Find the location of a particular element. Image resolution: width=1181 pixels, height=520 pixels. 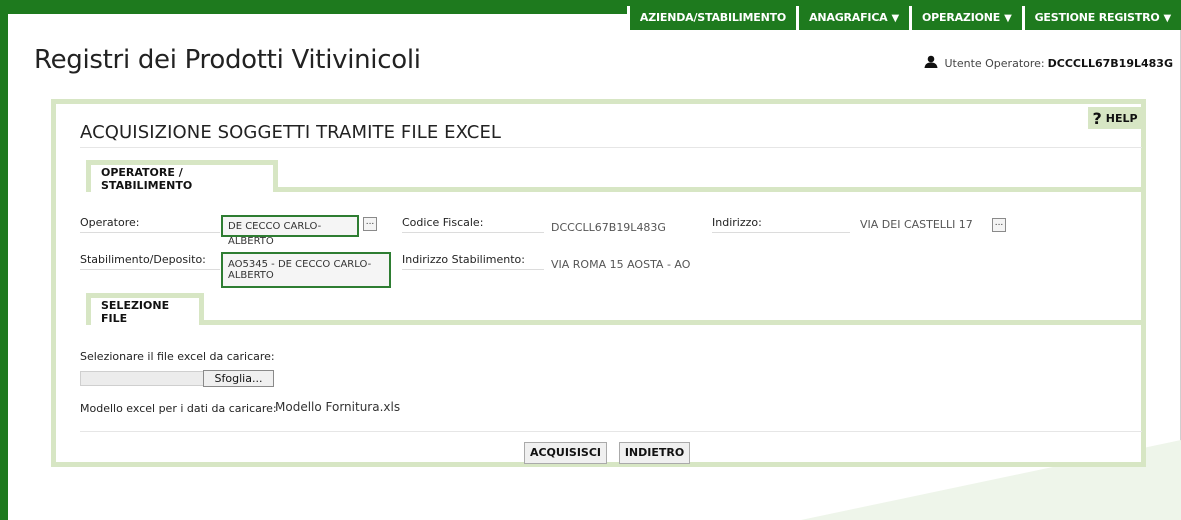

tab-selezione-file: SELEZIONE FILE is located at coordinates (145, 309).